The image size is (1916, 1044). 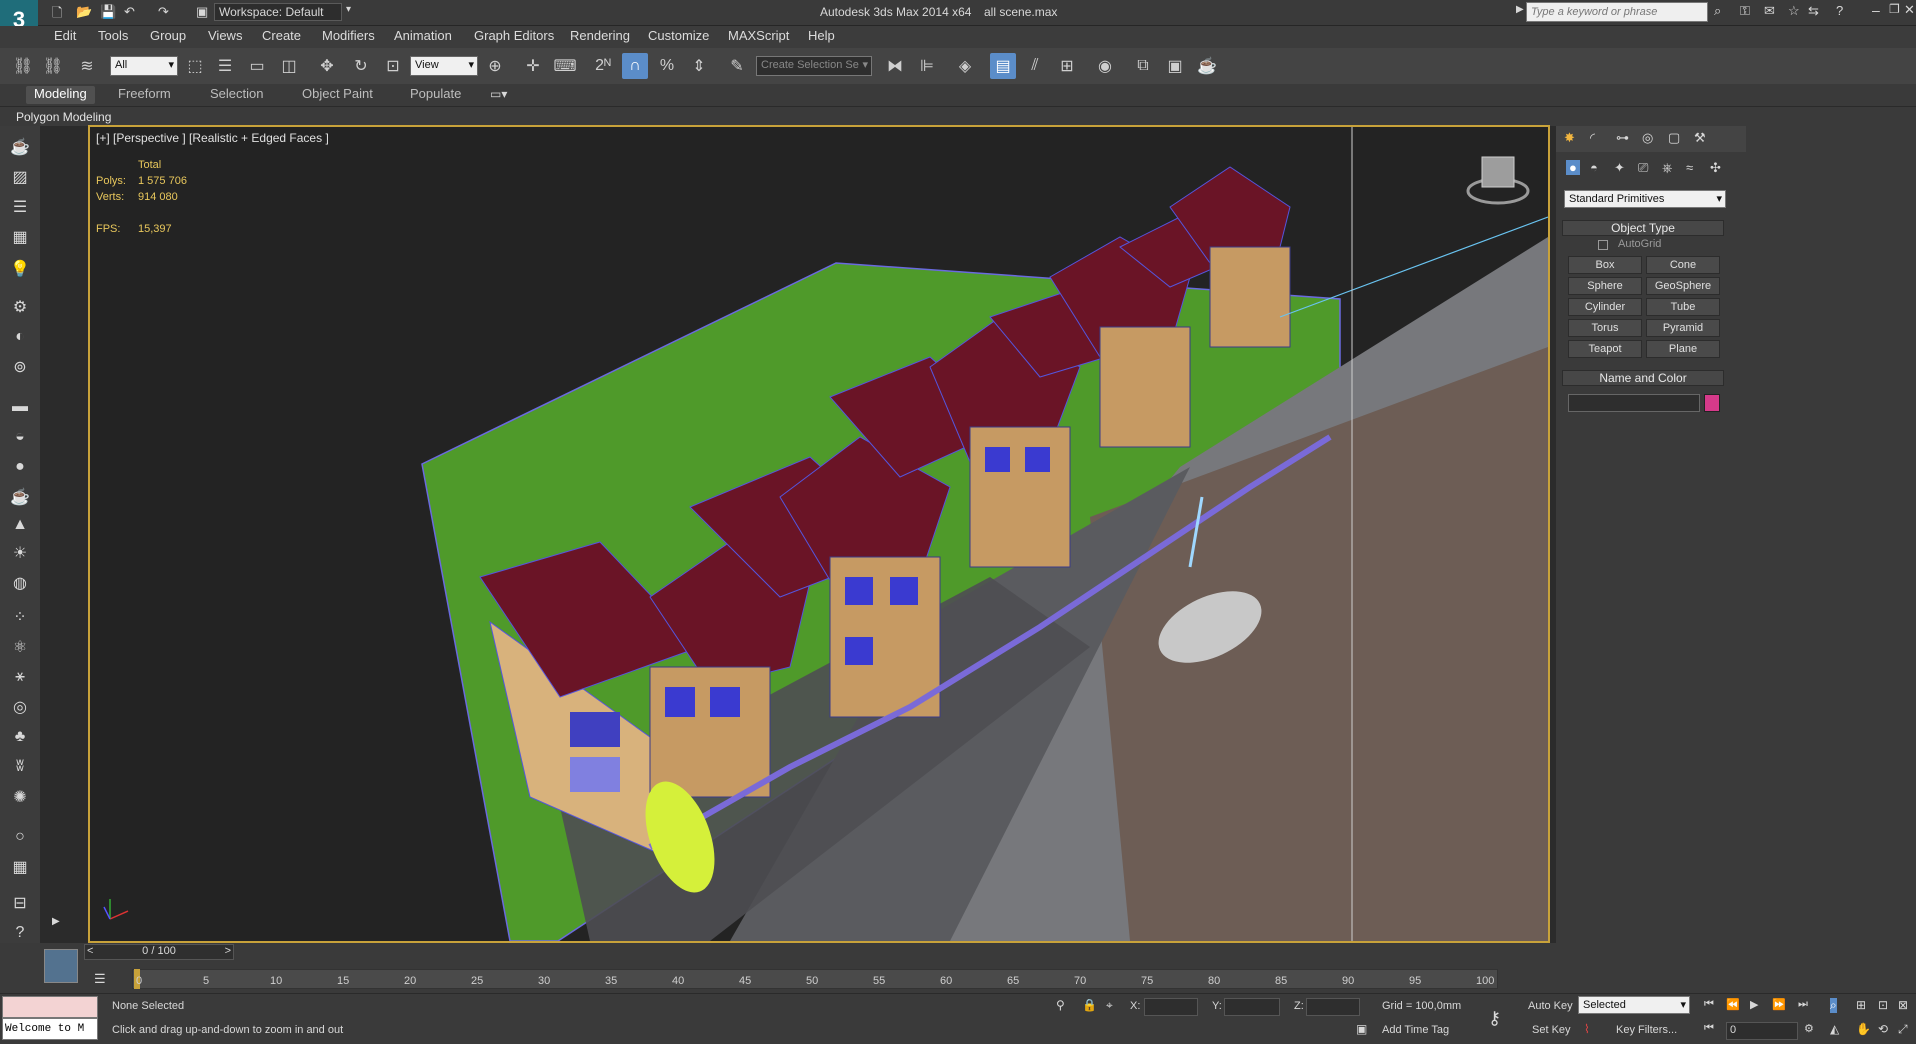 I want to click on menu-views: Views, so click(x=225, y=35).